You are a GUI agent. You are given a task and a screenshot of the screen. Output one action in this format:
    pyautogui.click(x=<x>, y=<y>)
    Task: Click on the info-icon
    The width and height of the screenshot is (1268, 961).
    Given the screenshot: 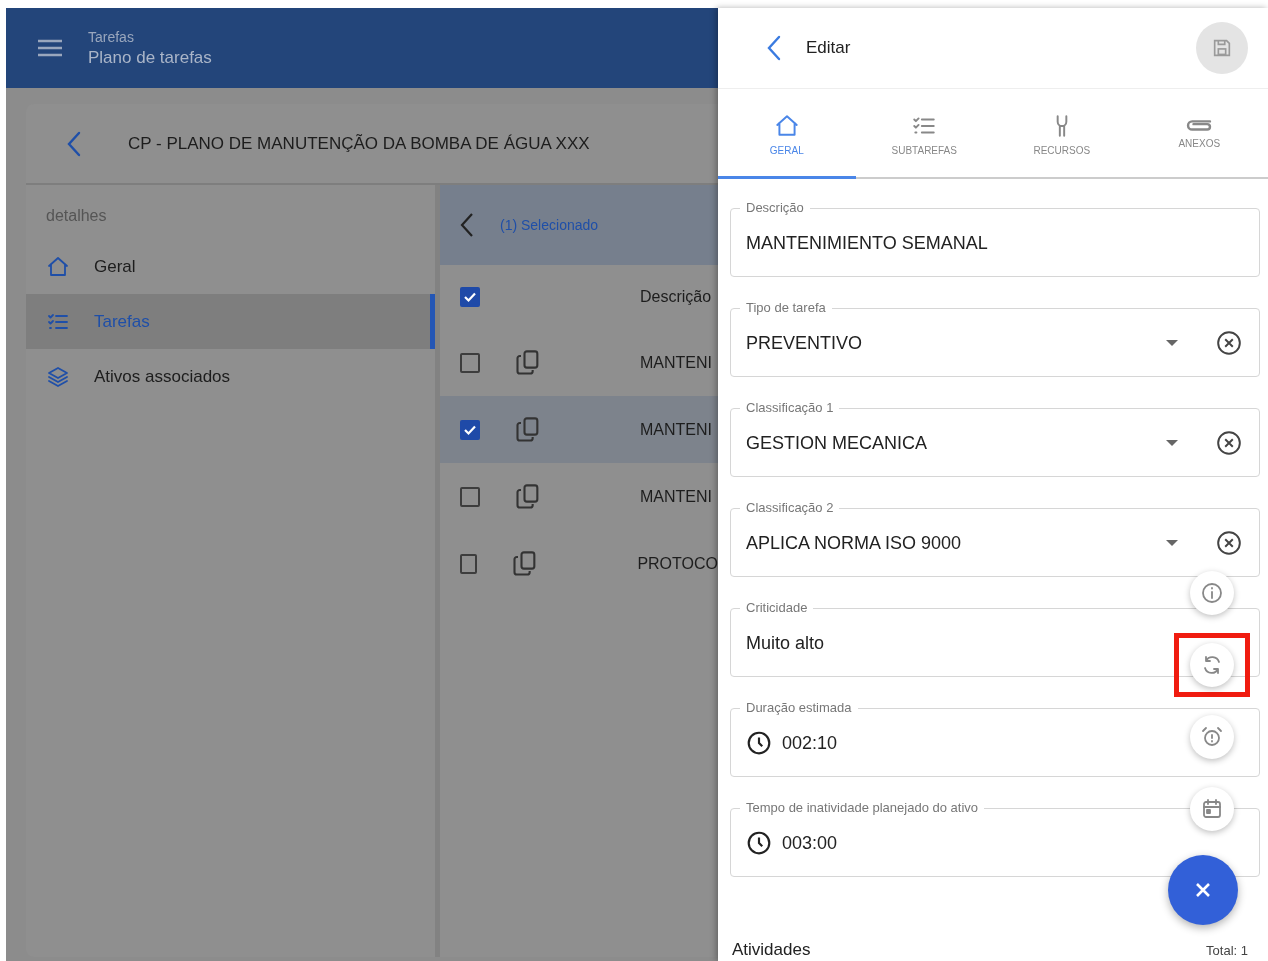 What is the action you would take?
    pyautogui.click(x=1212, y=593)
    